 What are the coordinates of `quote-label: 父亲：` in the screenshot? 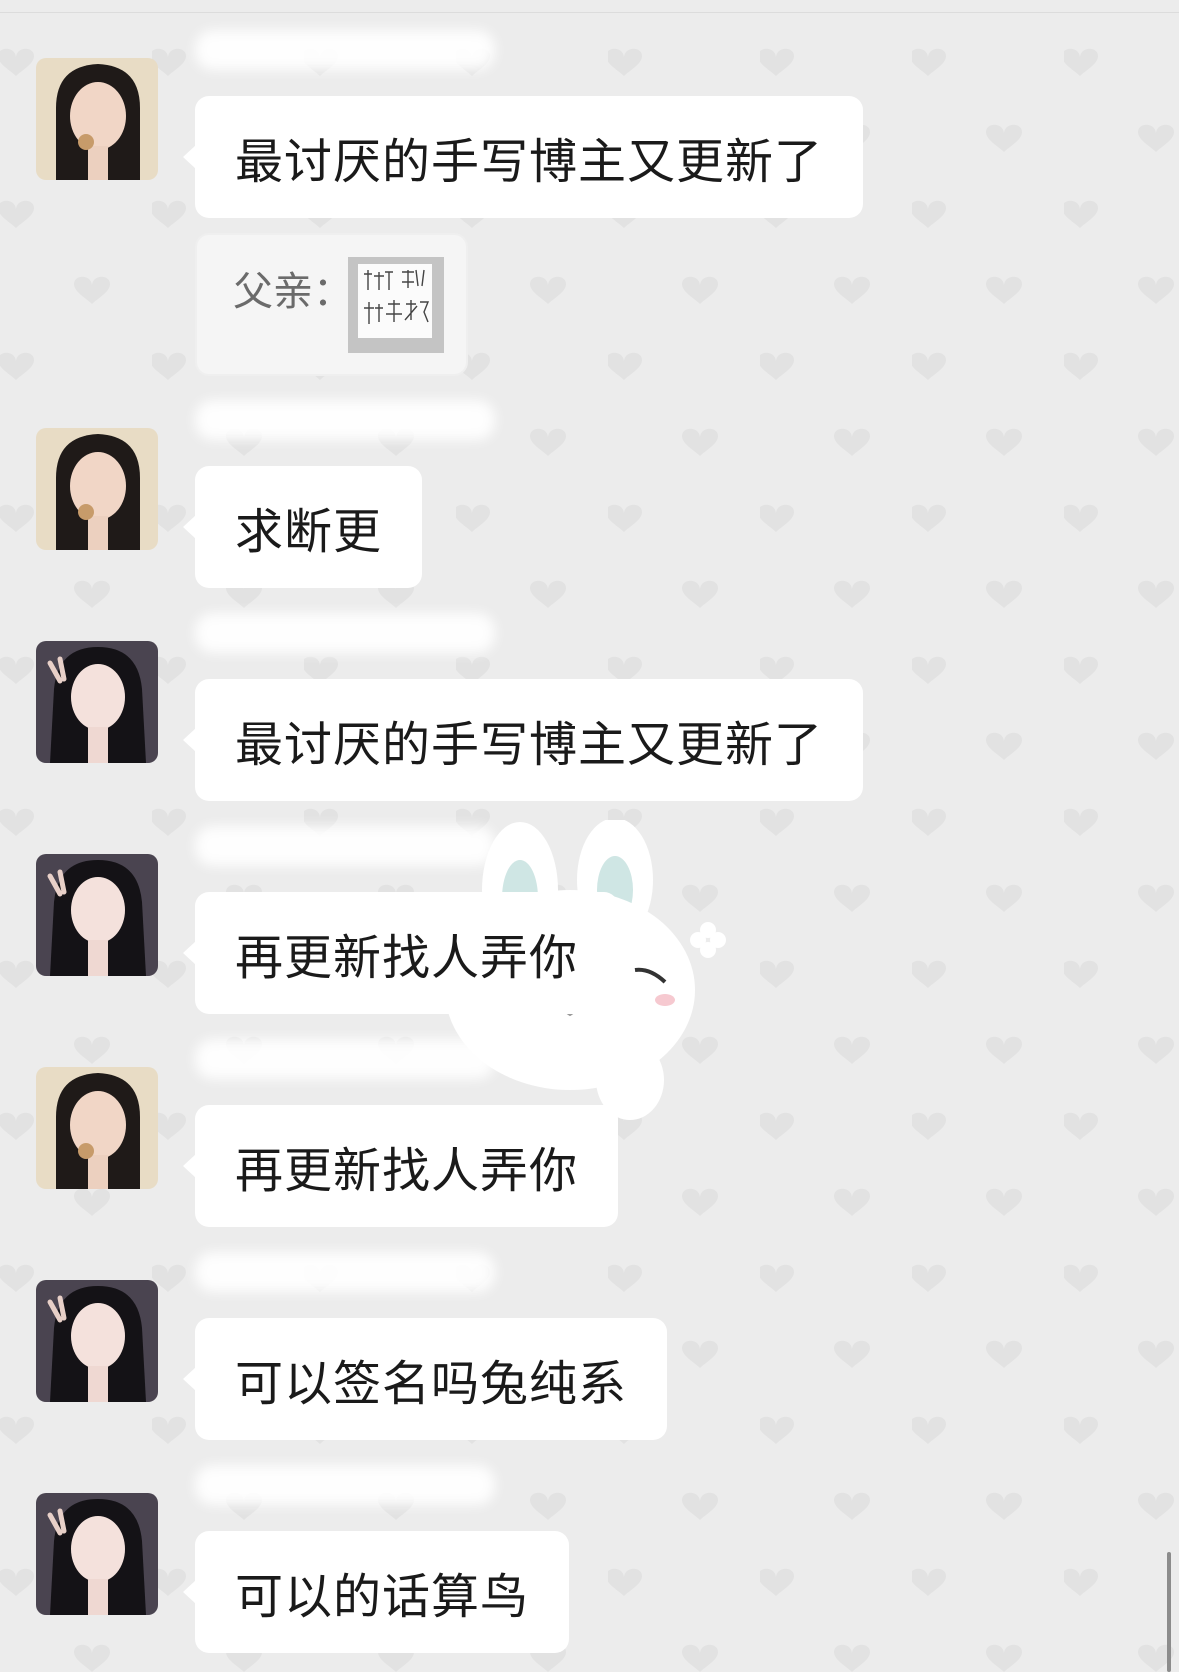 It's located at (293, 292).